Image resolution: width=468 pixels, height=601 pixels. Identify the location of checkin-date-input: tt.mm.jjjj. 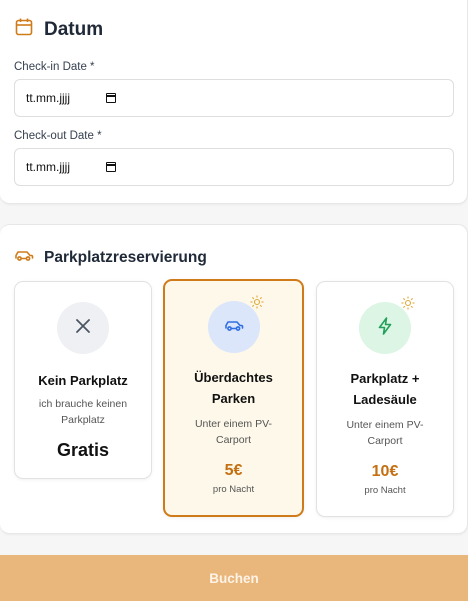
(234, 98).